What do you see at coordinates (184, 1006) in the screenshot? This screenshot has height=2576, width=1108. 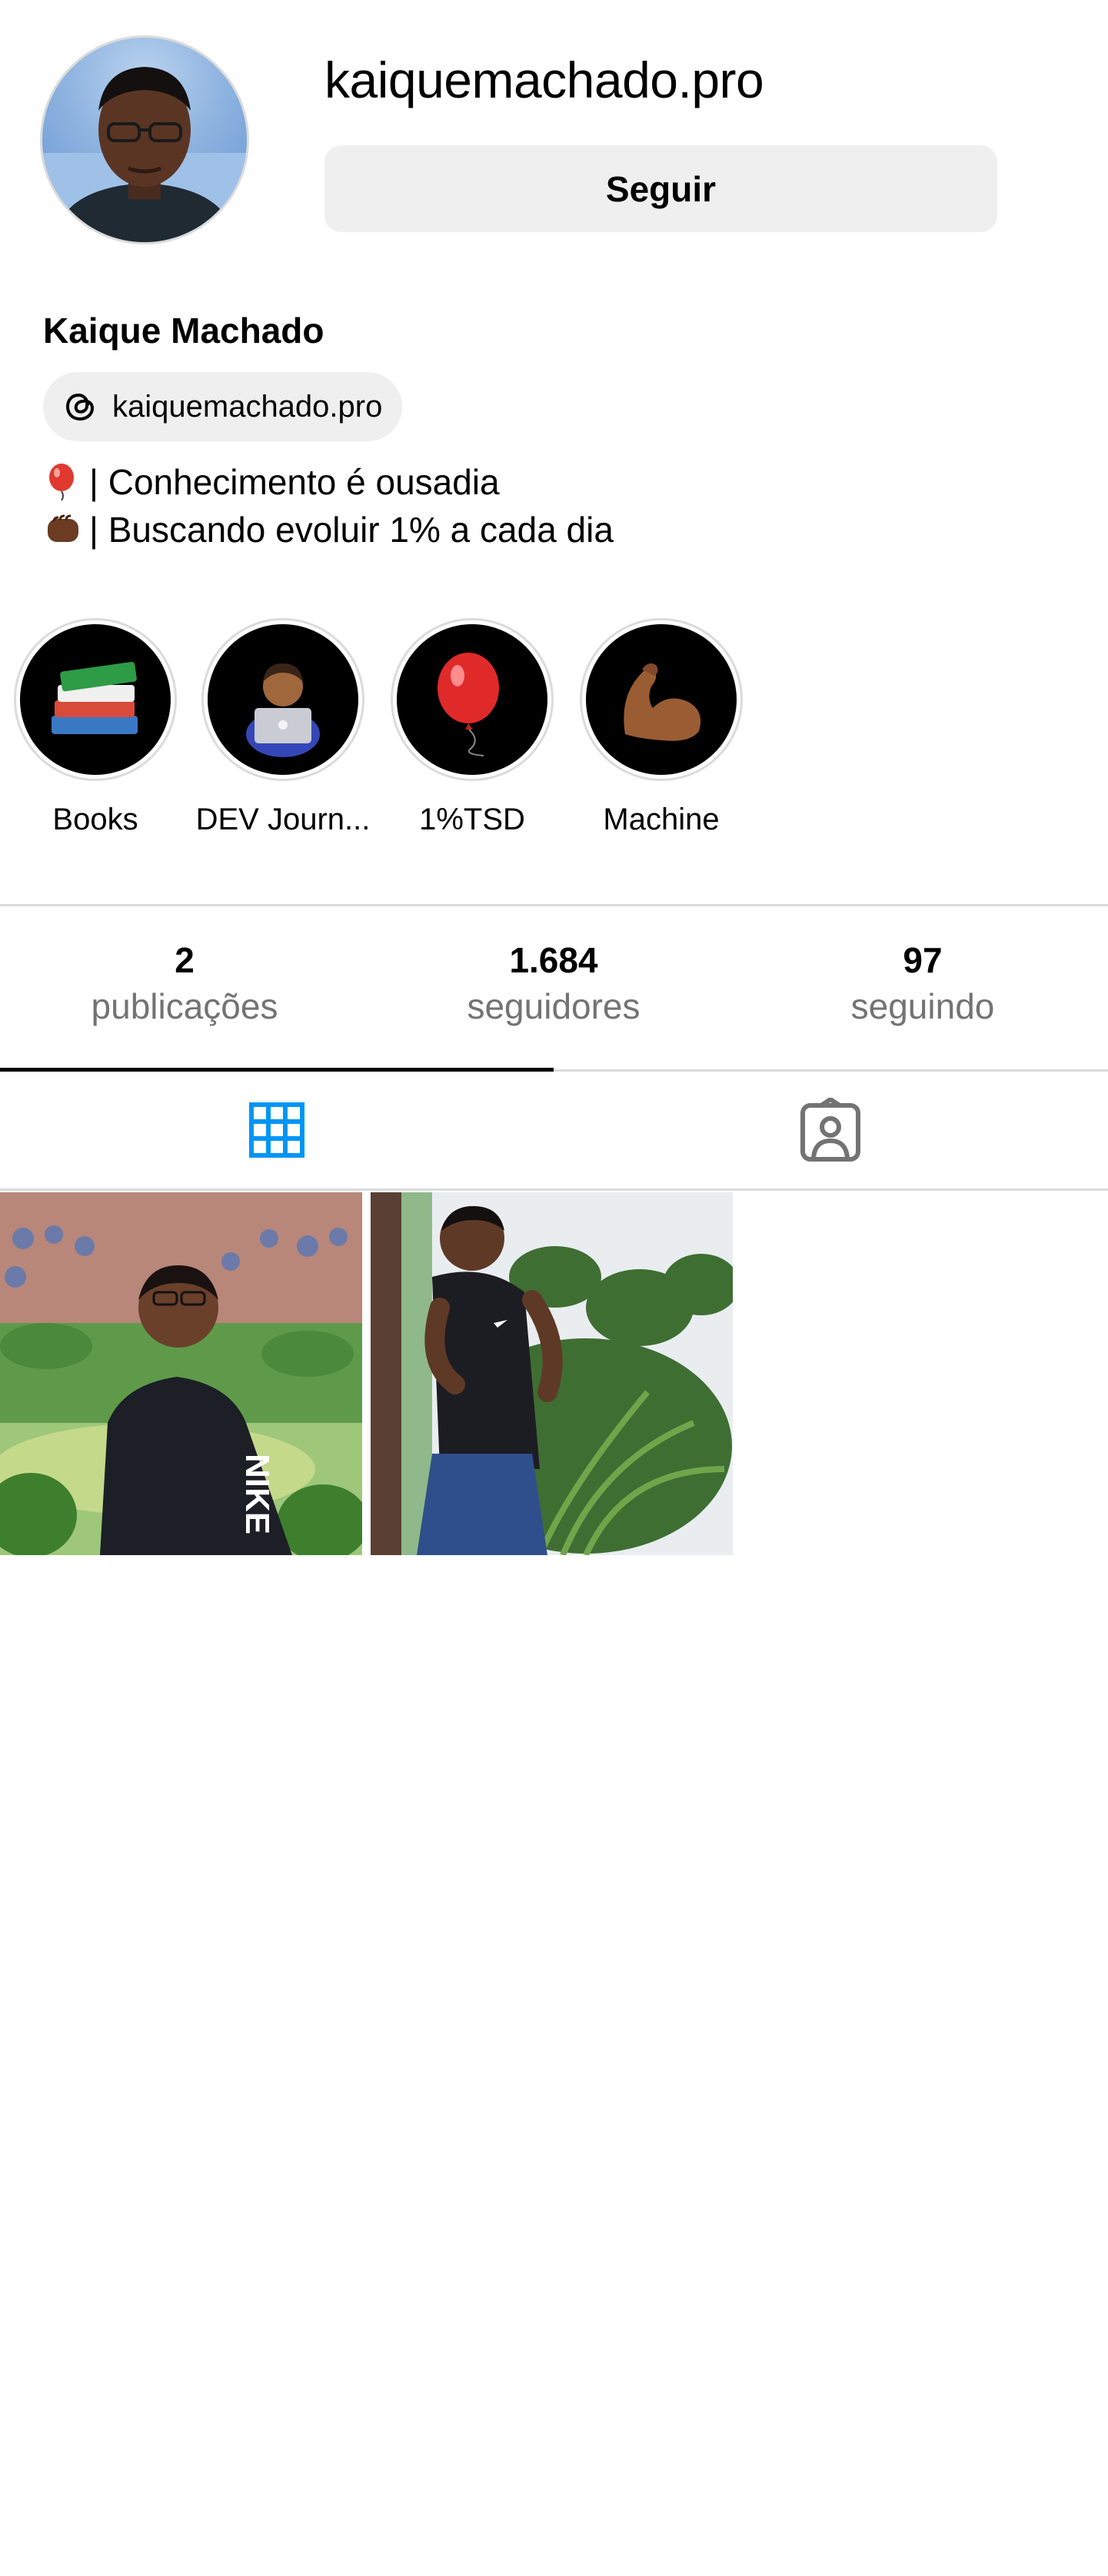 I see `stat-posts-label: publicações` at bounding box center [184, 1006].